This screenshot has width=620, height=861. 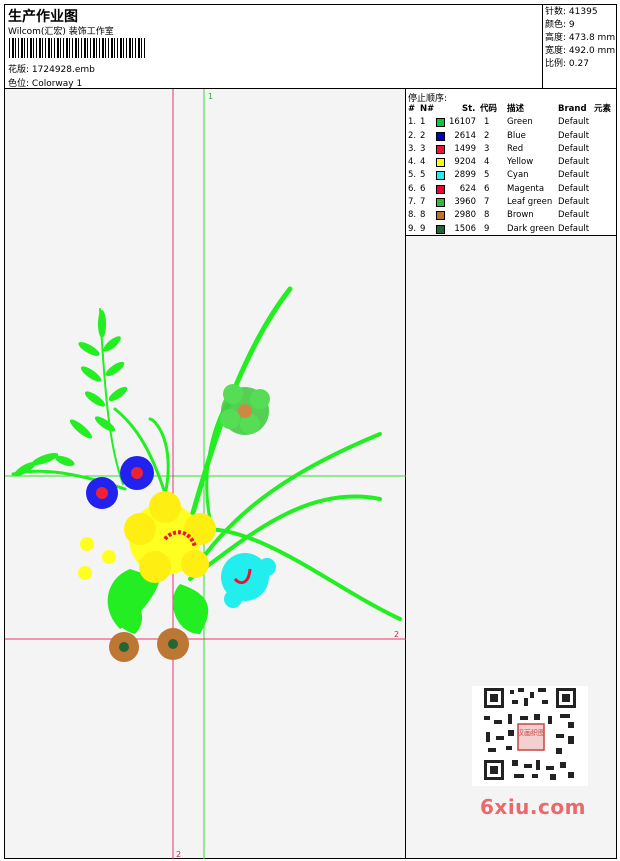 I want to click on stat-colors: 颜色: 9, so click(x=560, y=25).